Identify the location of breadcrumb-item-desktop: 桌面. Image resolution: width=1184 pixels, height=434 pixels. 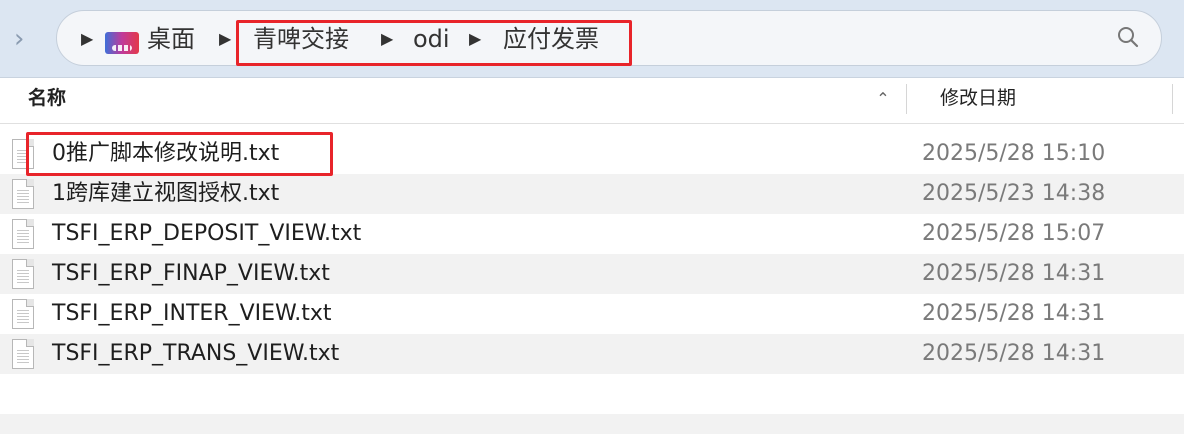
(171, 39).